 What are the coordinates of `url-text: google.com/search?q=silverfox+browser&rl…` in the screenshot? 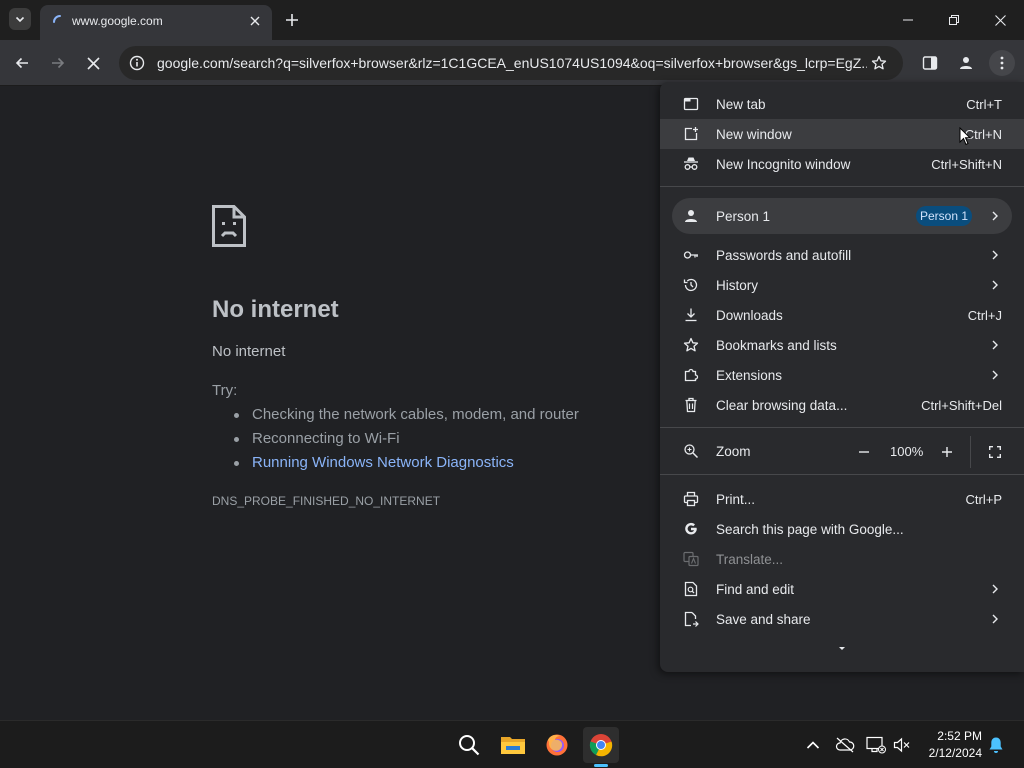 It's located at (512, 63).